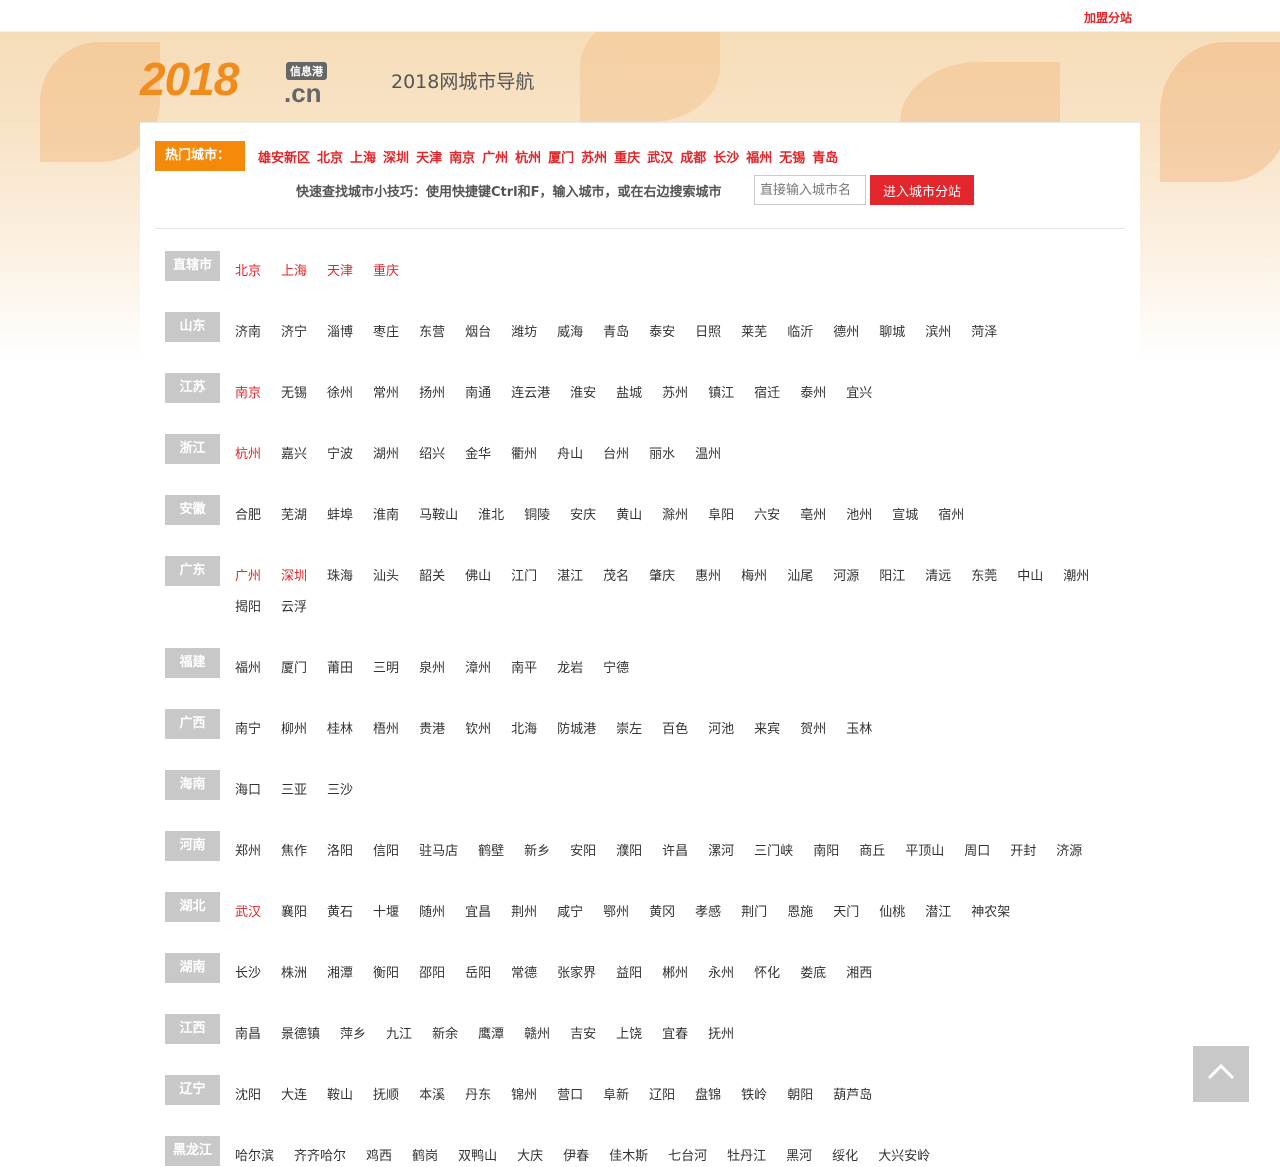  What do you see at coordinates (628, 1154) in the screenshot?
I see `city-link: 佳木斯` at bounding box center [628, 1154].